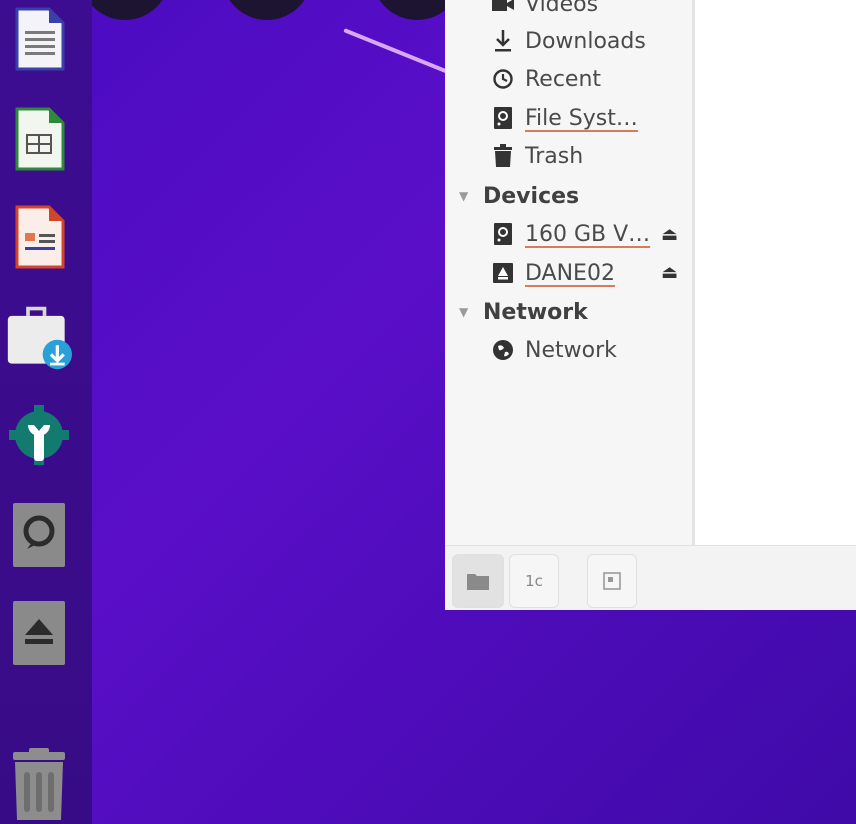 The image size is (856, 824). I want to click on video-icon, so click(503, 8).